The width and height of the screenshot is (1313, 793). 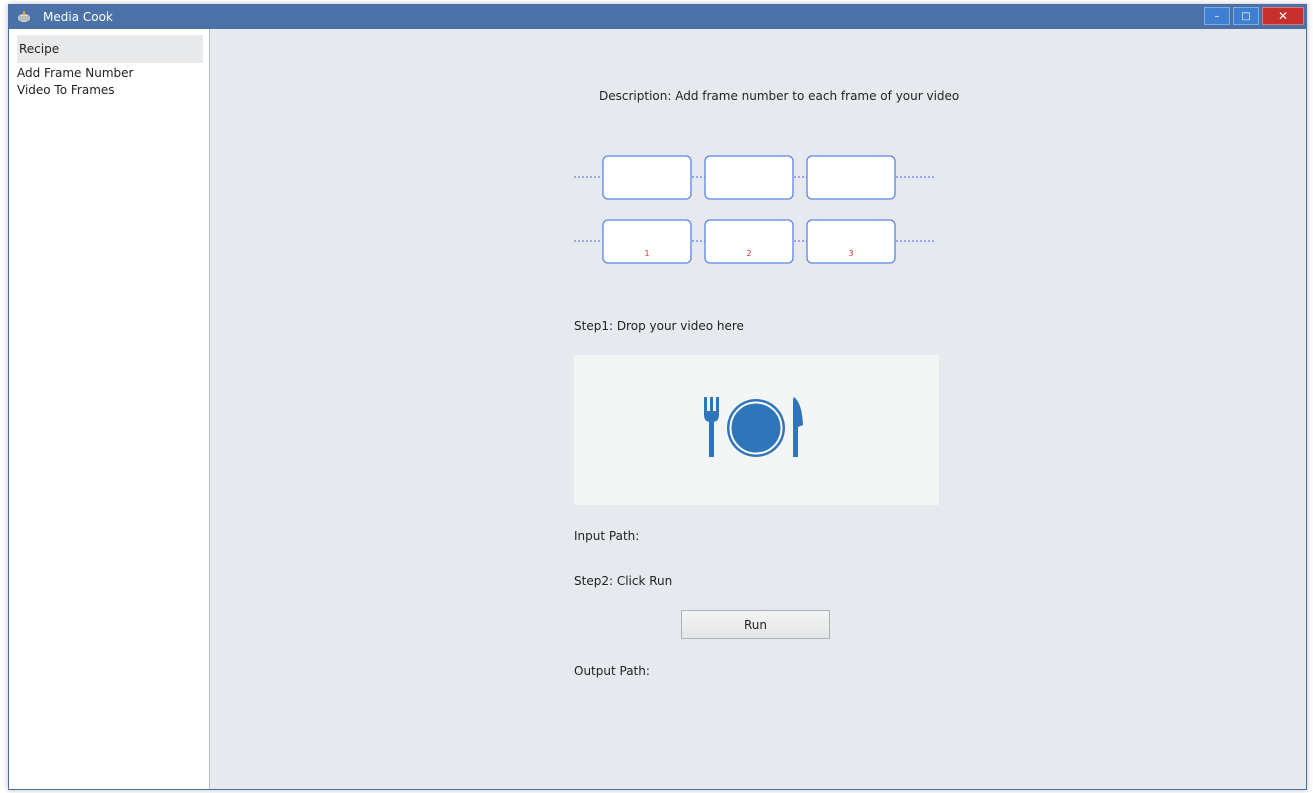 What do you see at coordinates (109, 409) in the screenshot?
I see `recipe-sidebar: Recipe Add Frame Number Video To Frames` at bounding box center [109, 409].